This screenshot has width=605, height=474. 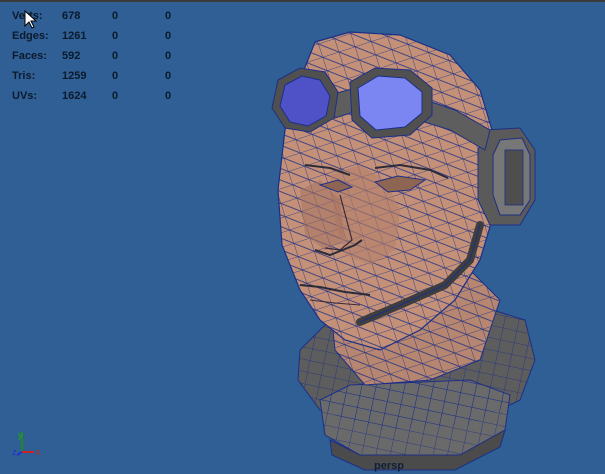 I want to click on z-axis-line, so click(x=19, y=453).